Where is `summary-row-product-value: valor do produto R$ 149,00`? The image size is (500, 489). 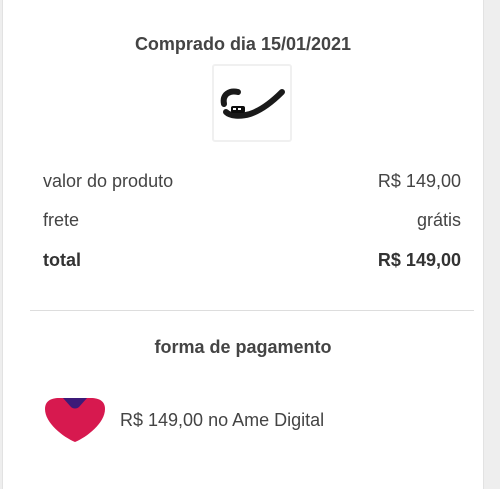 summary-row-product-value: valor do produto R$ 149,00 is located at coordinates (252, 181).